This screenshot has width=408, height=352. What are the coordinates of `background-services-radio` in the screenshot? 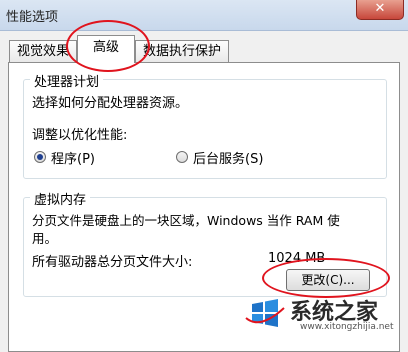 It's located at (182, 157).